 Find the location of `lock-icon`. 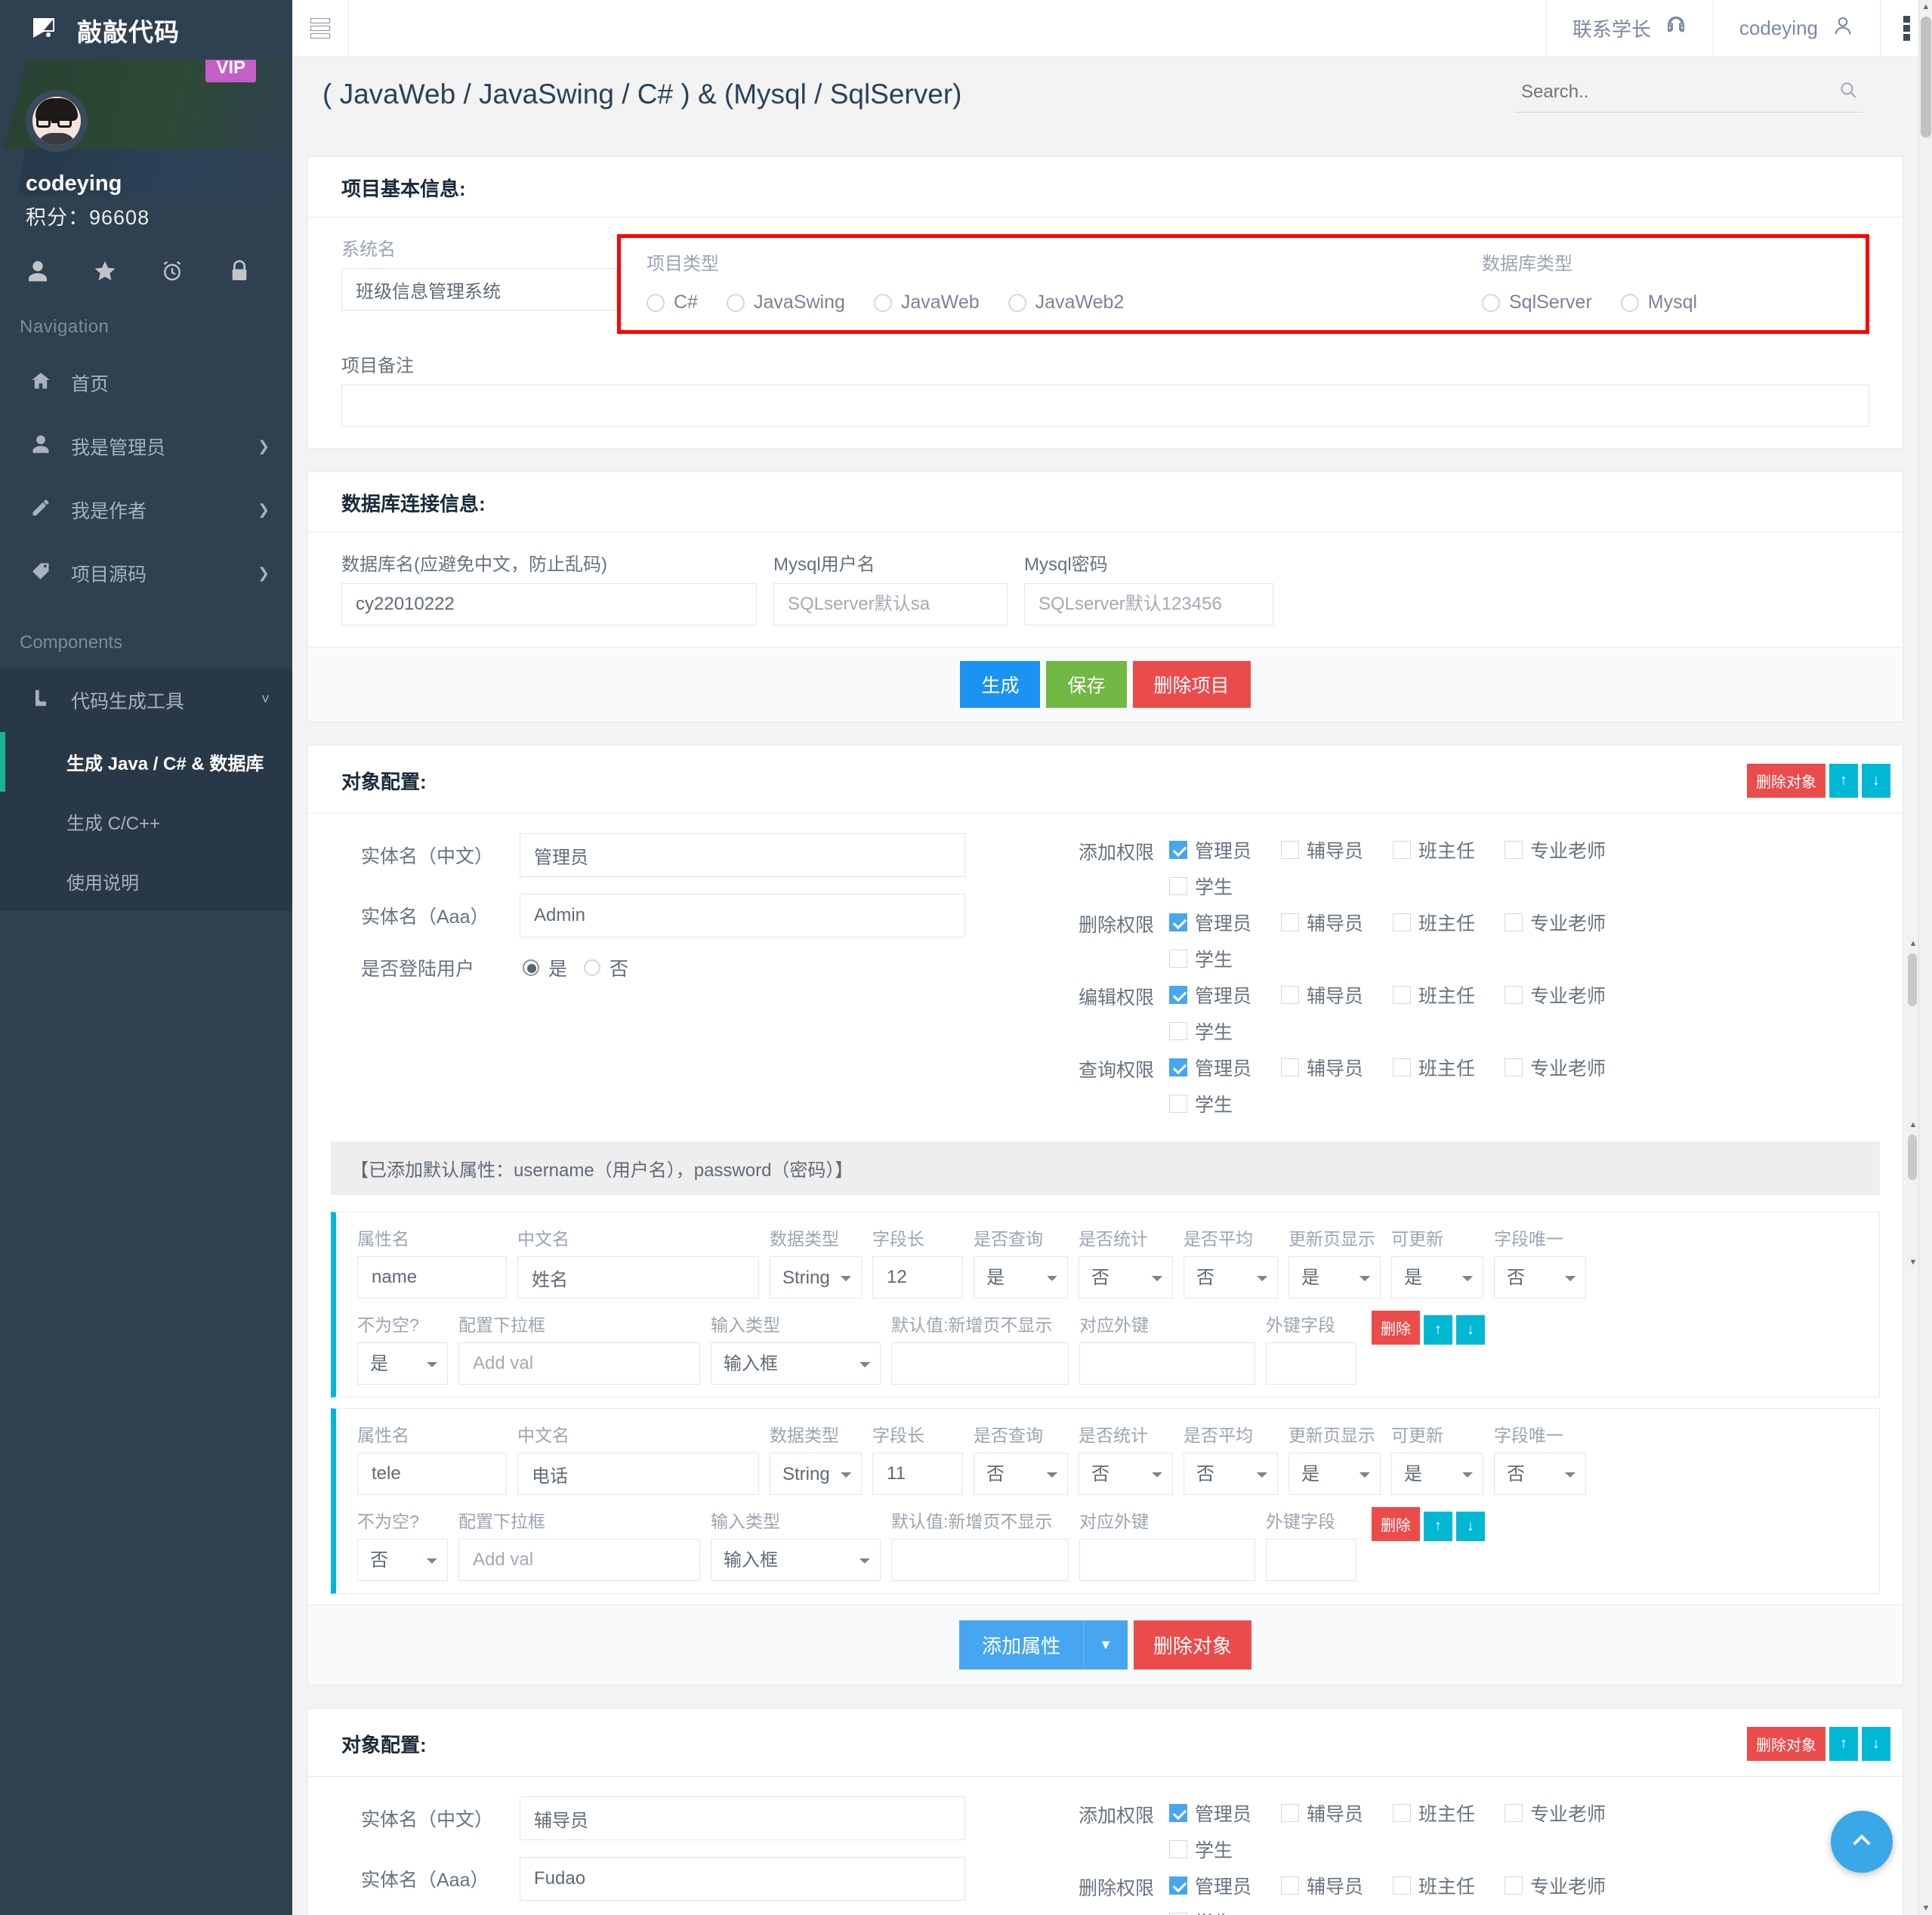

lock-icon is located at coordinates (240, 274).